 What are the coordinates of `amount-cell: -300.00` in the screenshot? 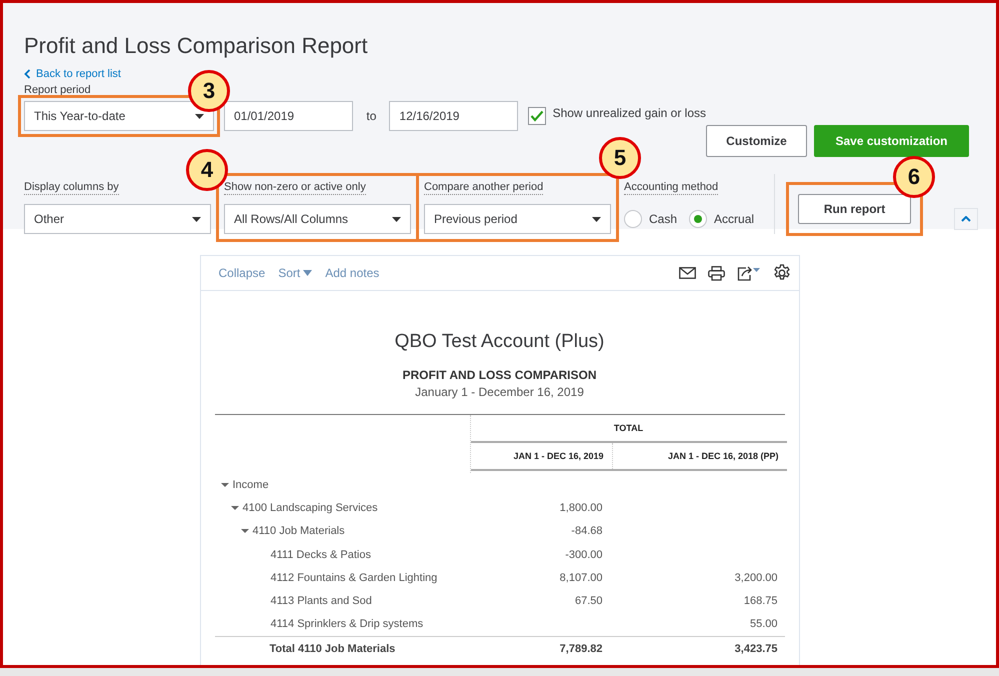 It's located at (583, 554).